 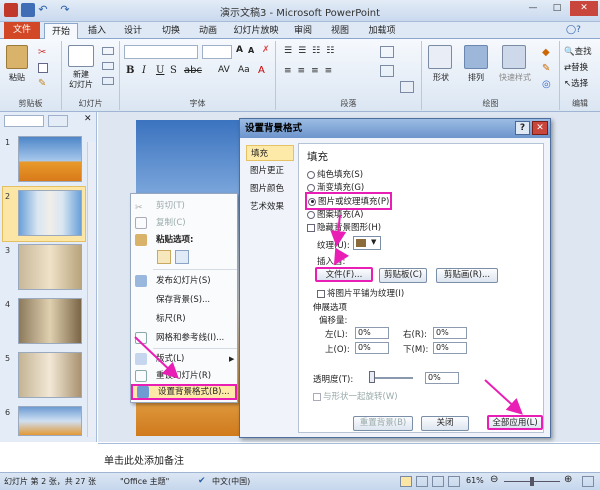 I want to click on paste-option-icon, so click(x=164, y=257).